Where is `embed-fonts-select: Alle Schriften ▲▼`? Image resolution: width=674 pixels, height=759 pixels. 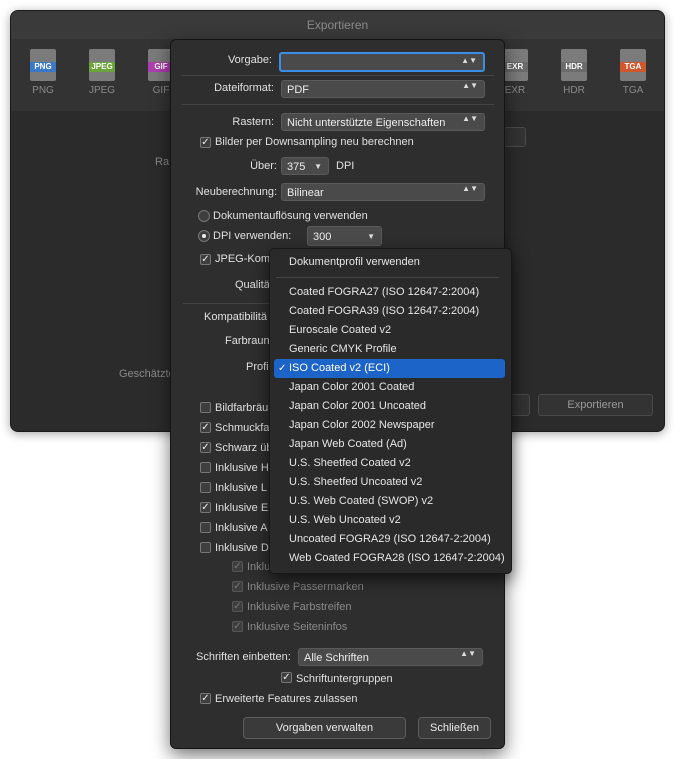
embed-fonts-select: Alle Schriften ▲▼ is located at coordinates (390, 657).